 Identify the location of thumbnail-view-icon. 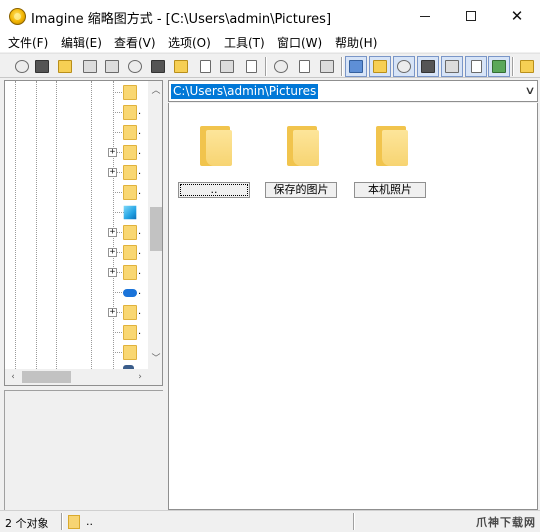
(452, 66).